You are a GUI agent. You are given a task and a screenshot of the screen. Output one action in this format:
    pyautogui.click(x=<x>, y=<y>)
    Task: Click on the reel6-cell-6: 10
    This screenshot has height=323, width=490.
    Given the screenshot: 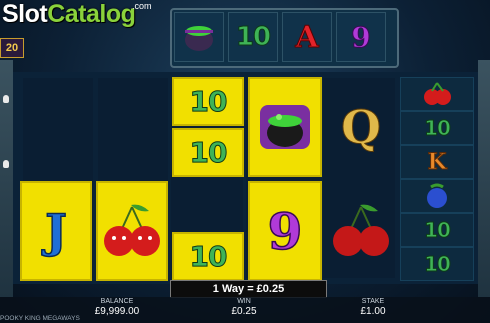 What is the action you would take?
    pyautogui.click(x=437, y=264)
    